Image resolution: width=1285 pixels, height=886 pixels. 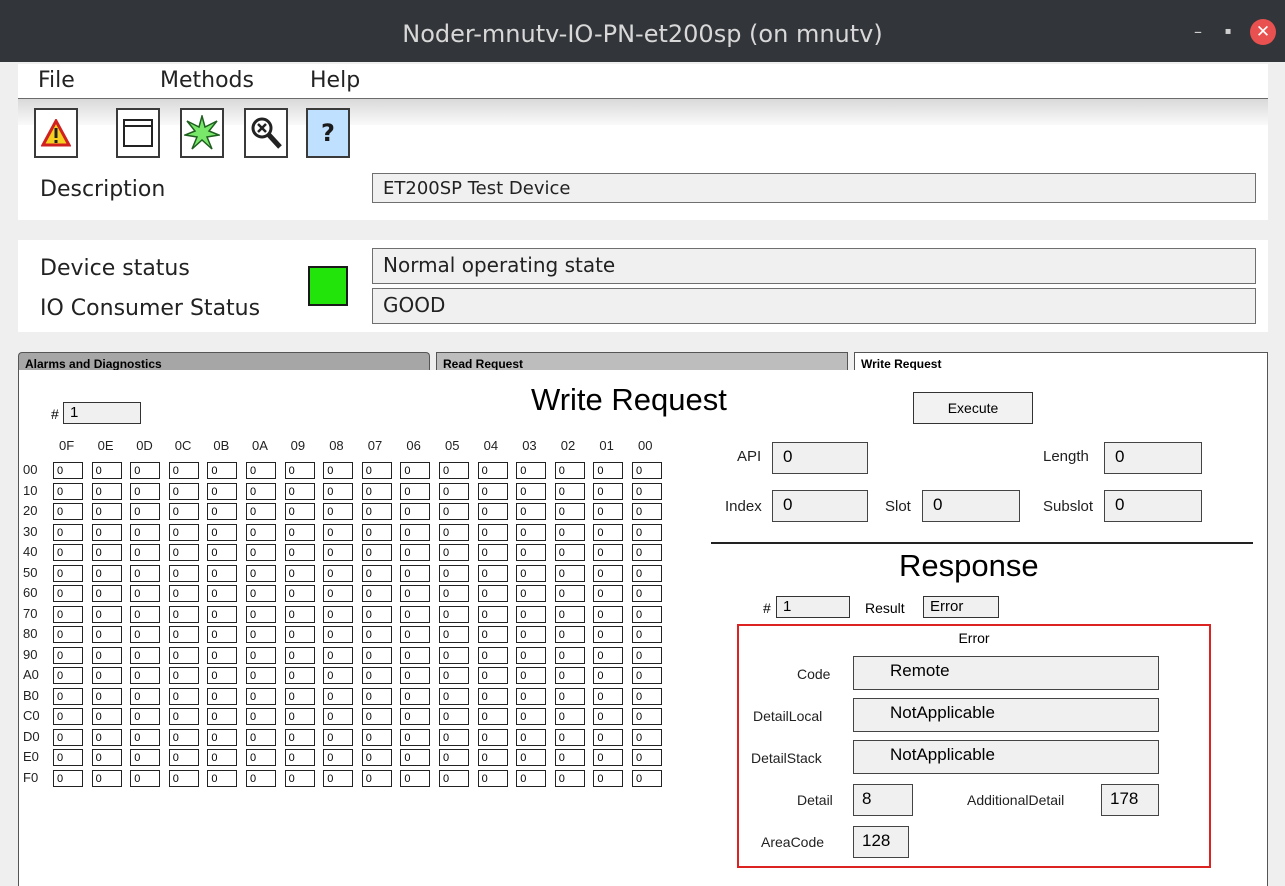 I want to click on window-button, so click(x=138, y=133).